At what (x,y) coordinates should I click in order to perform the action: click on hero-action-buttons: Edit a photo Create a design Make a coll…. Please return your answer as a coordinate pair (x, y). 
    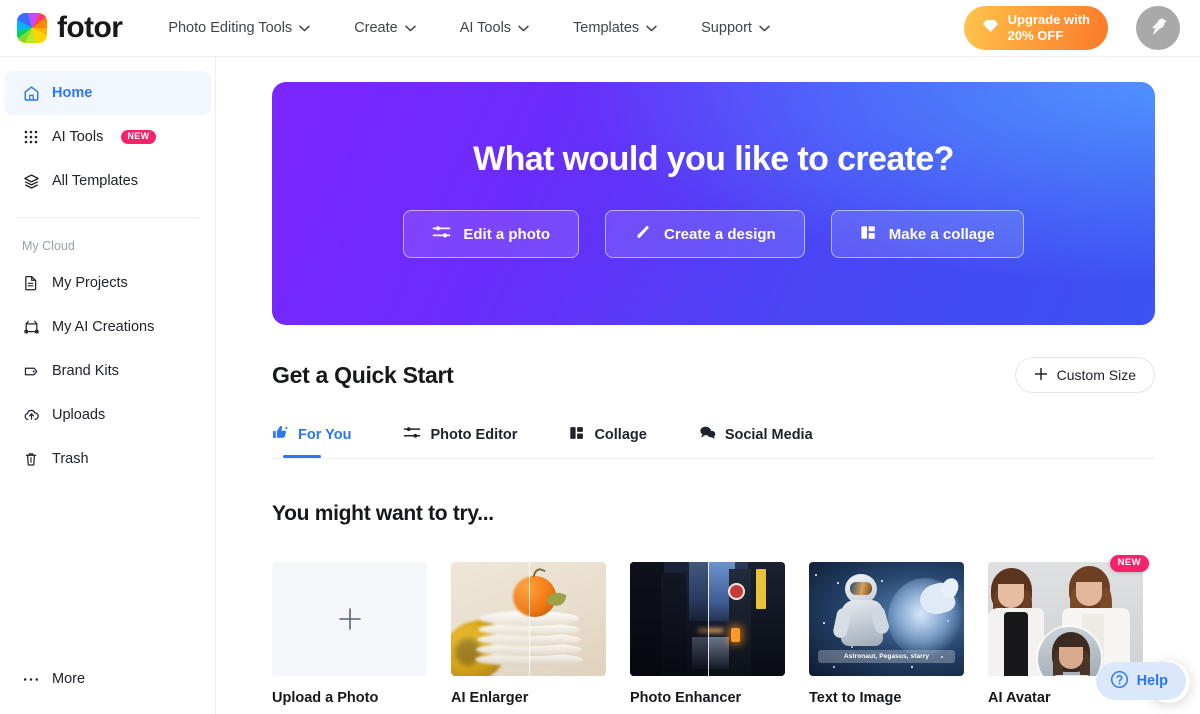
    Looking at the image, I should click on (713, 234).